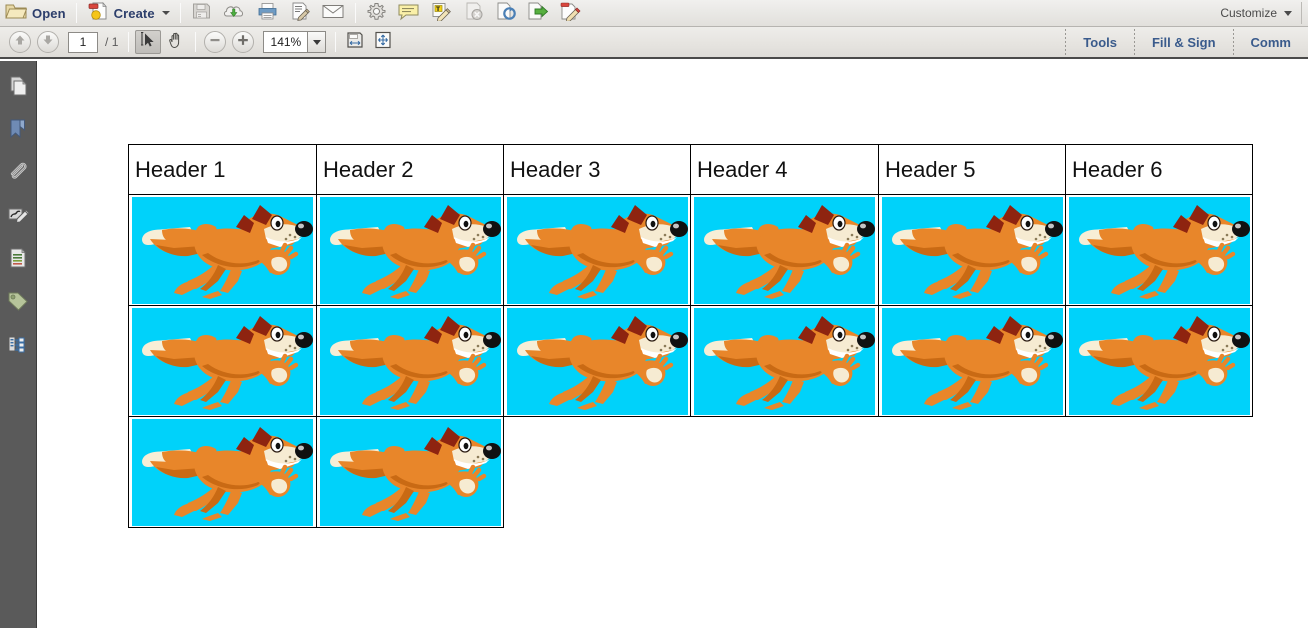  I want to click on stamp-disabled-icon, so click(474, 13).